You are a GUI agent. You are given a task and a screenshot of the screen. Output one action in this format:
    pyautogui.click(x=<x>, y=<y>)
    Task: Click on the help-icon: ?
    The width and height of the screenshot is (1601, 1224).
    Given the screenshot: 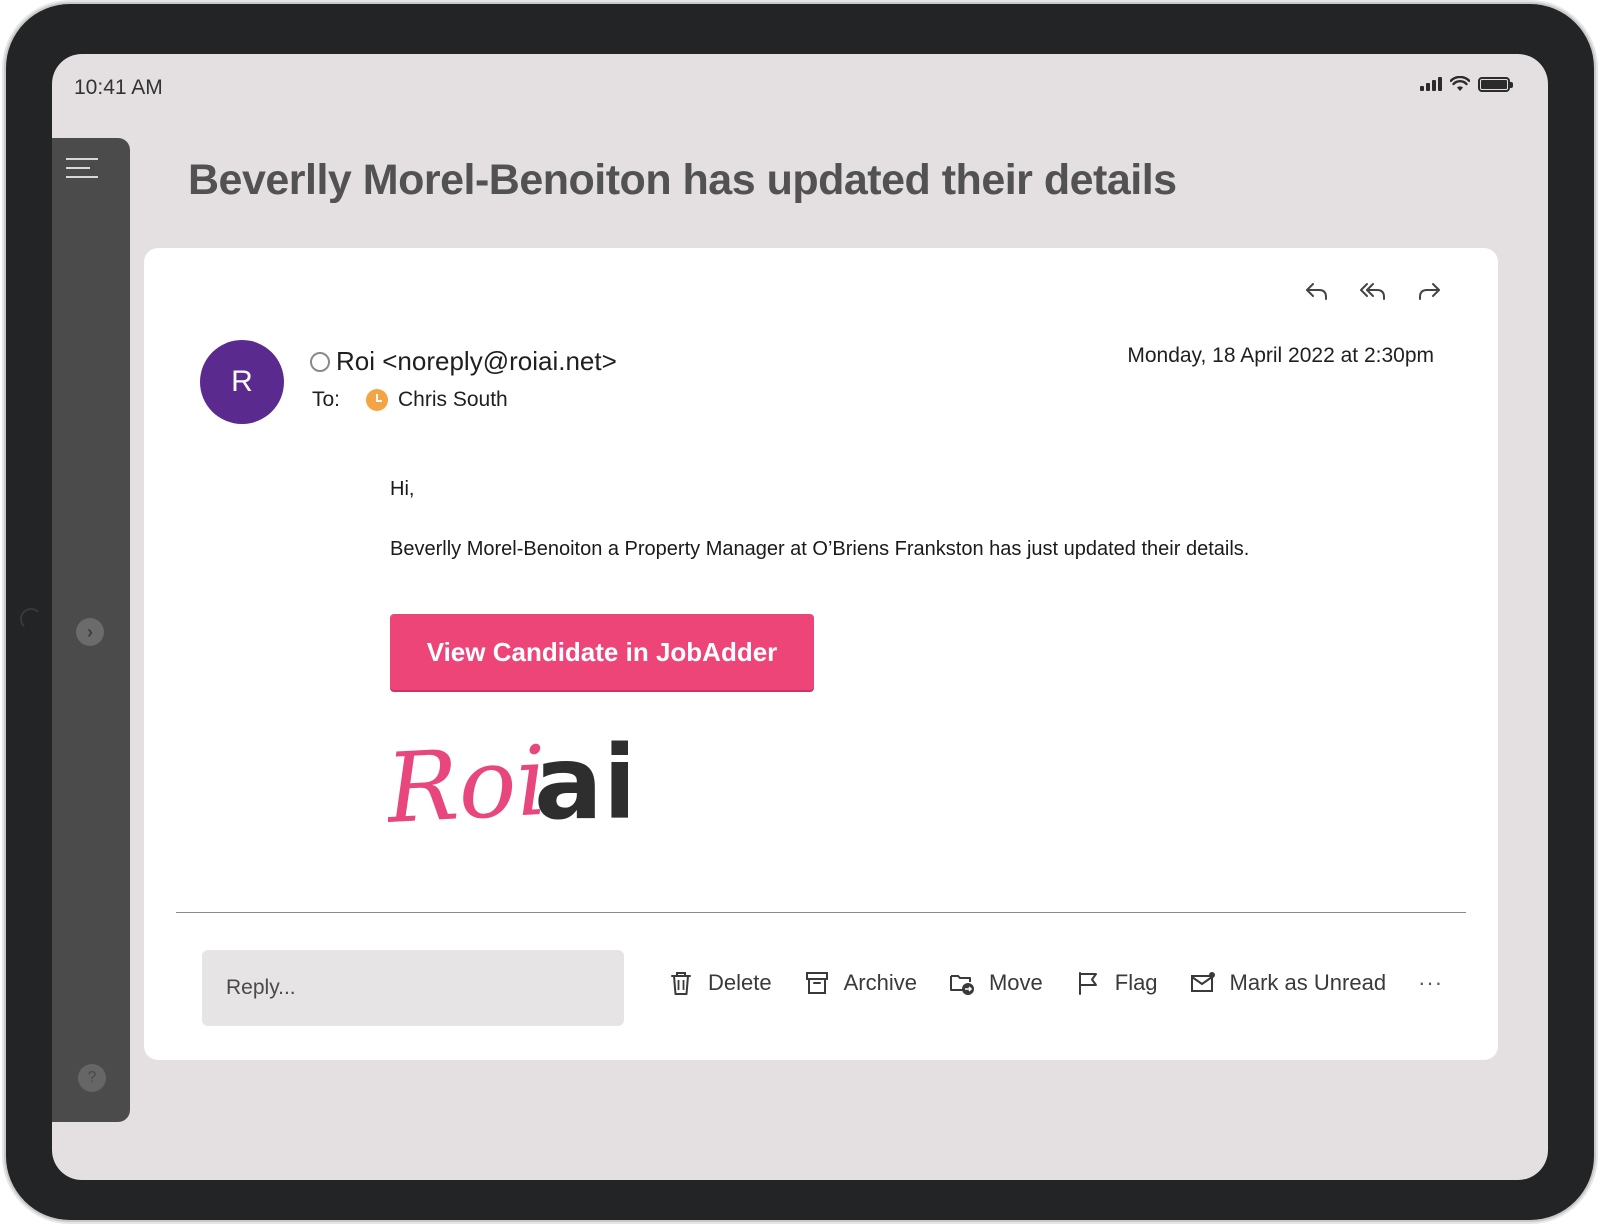 What is the action you would take?
    pyautogui.click(x=92, y=1078)
    